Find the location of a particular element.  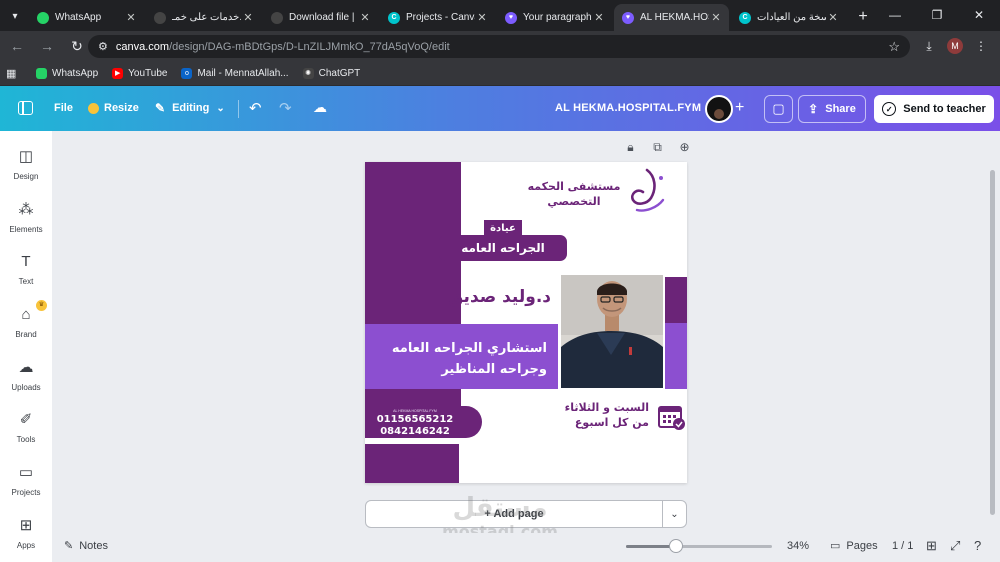

calendar-icon is located at coordinates (672, 417).